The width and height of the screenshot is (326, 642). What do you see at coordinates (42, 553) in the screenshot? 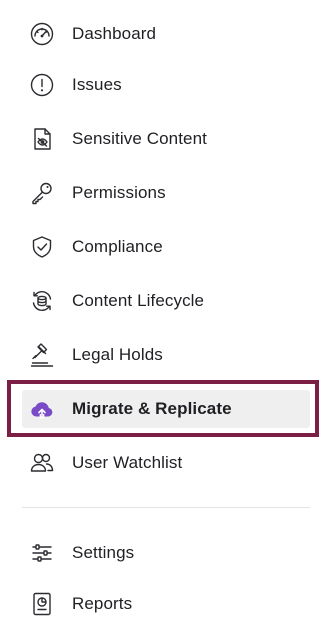
I see `sliders-icon` at bounding box center [42, 553].